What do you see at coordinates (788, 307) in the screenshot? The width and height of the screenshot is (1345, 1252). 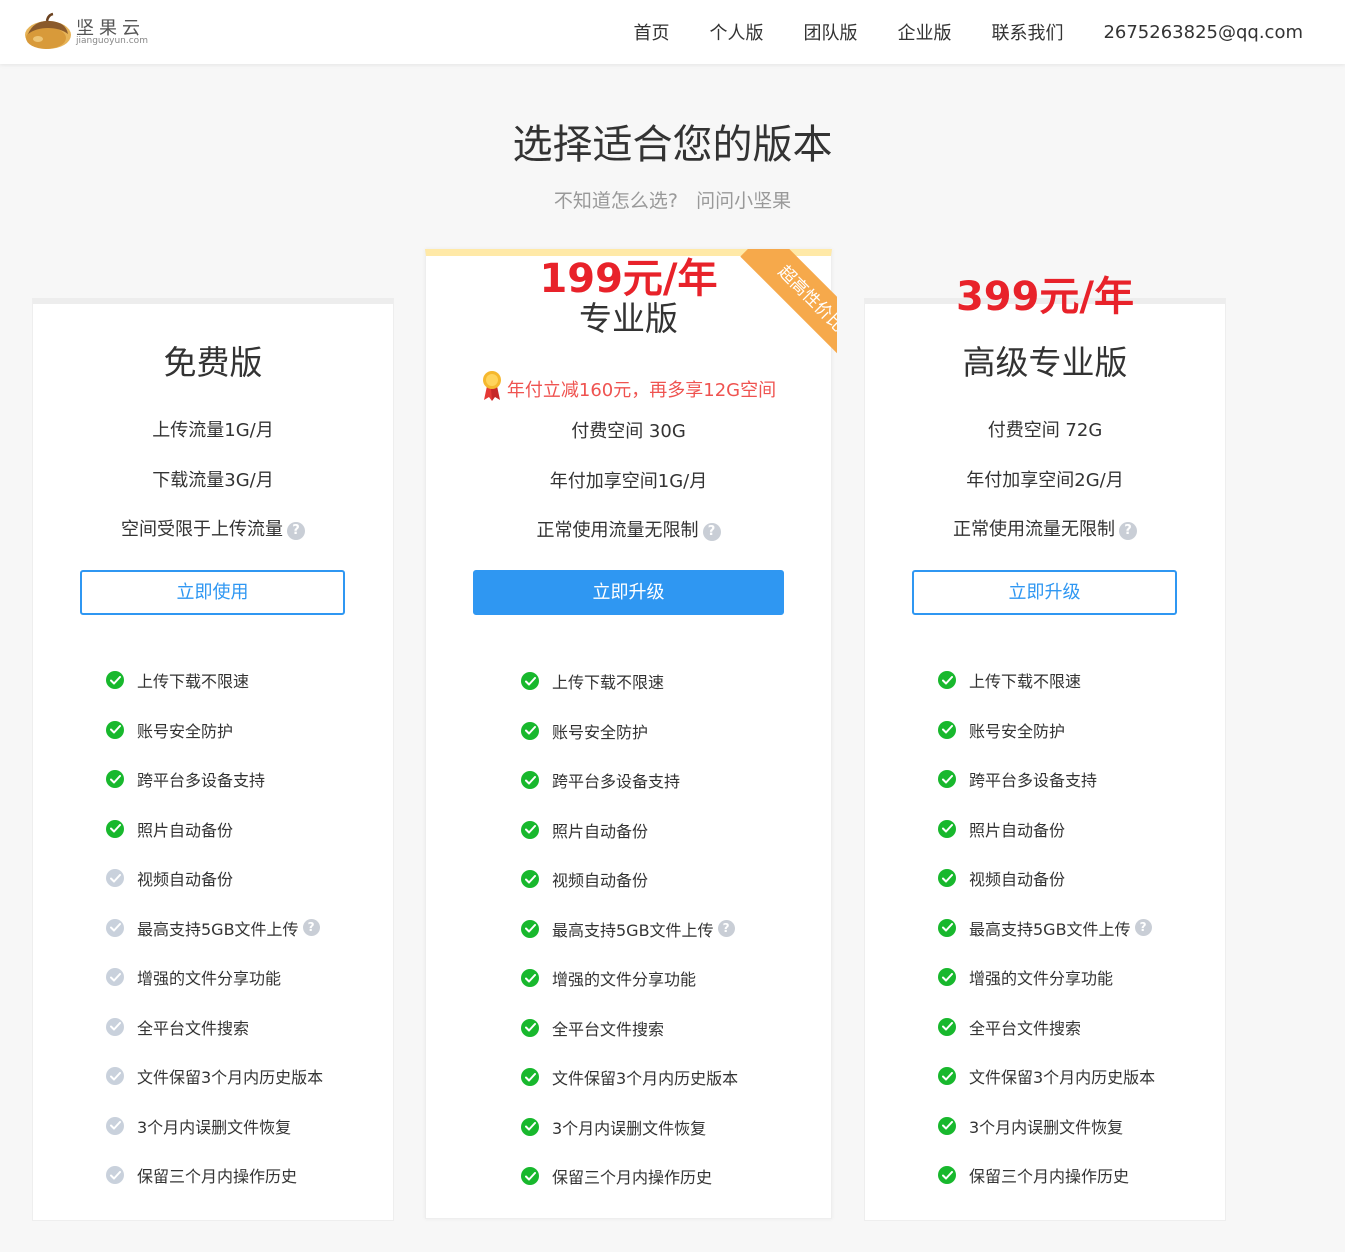 I see `ribbon-label: 超高性价比` at bounding box center [788, 307].